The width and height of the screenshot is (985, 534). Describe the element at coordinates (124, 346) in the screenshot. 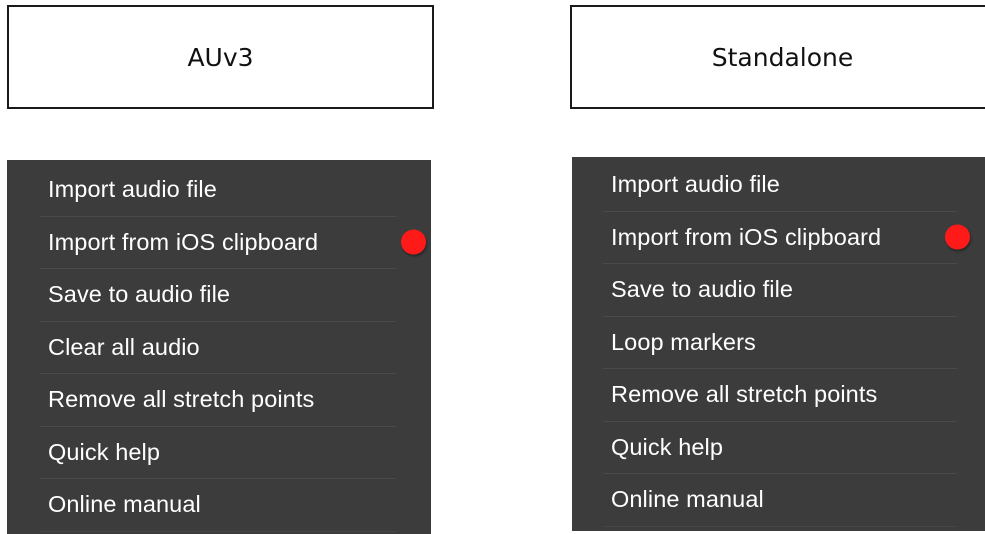

I see `menu-item-label: Clear all audio` at that location.